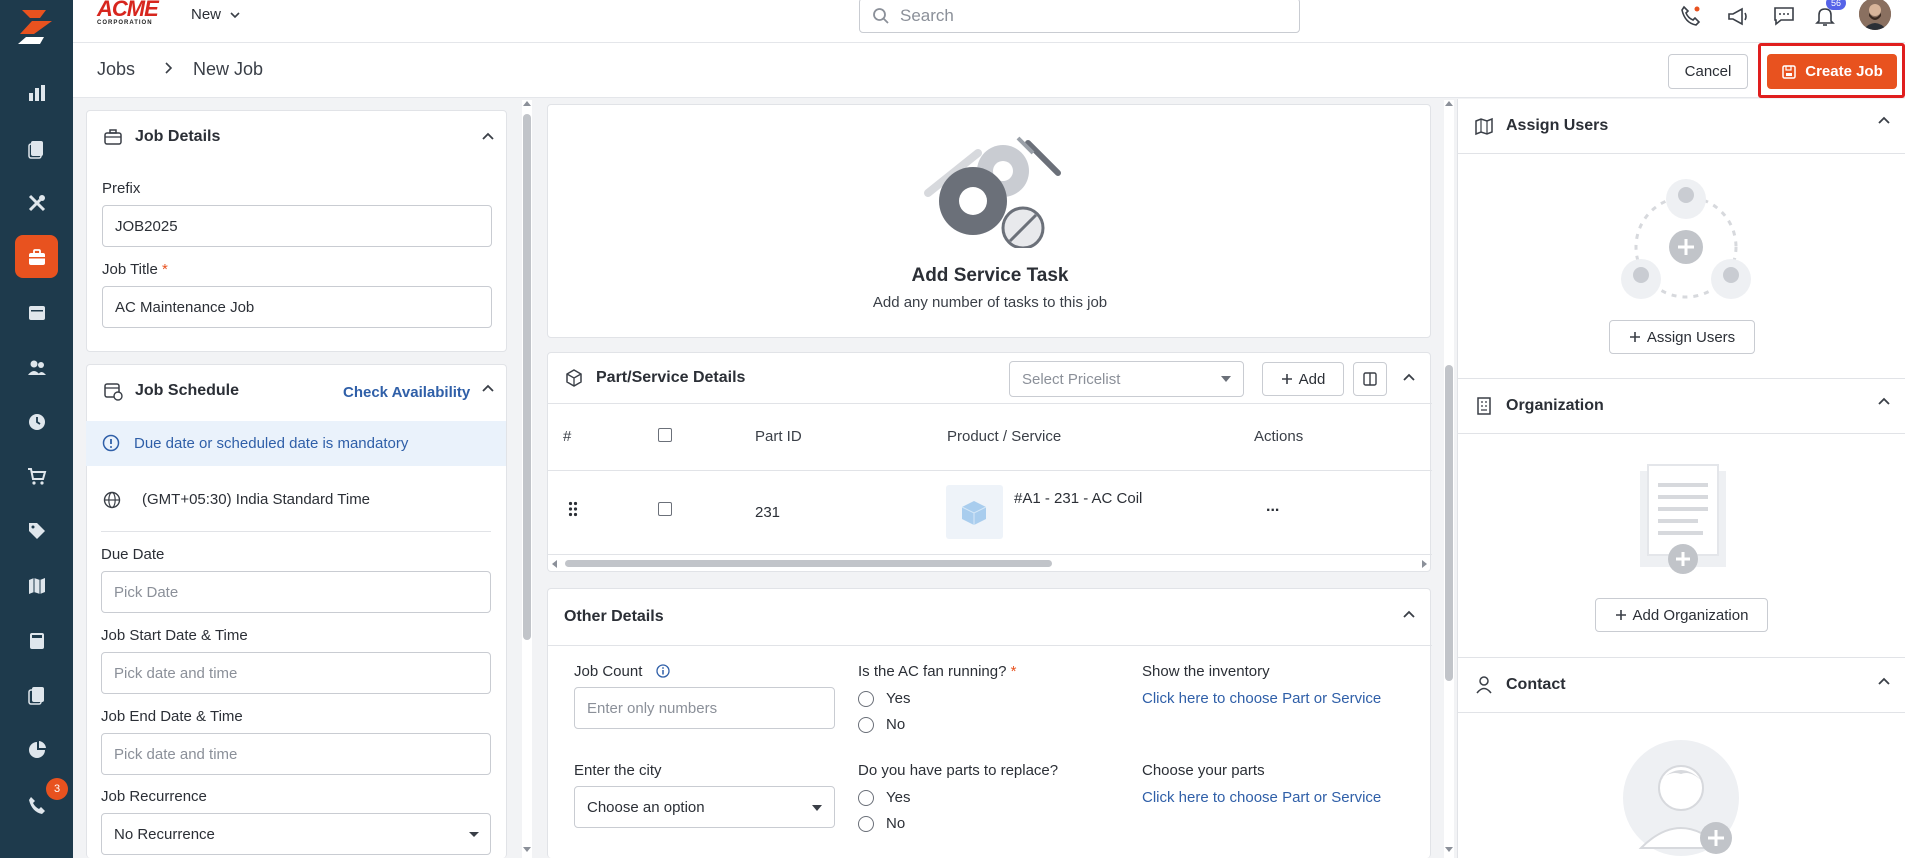 This screenshot has width=1905, height=858. Describe the element at coordinates (866, 824) in the screenshot. I see `replace-no-radio` at that location.